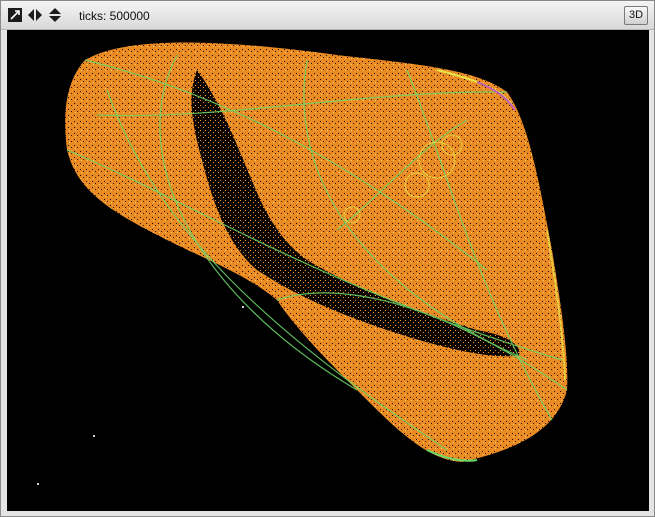 Image resolution: width=655 pixels, height=517 pixels. Describe the element at coordinates (35, 15) in the screenshot. I see `left-right-arrows-icon` at that location.